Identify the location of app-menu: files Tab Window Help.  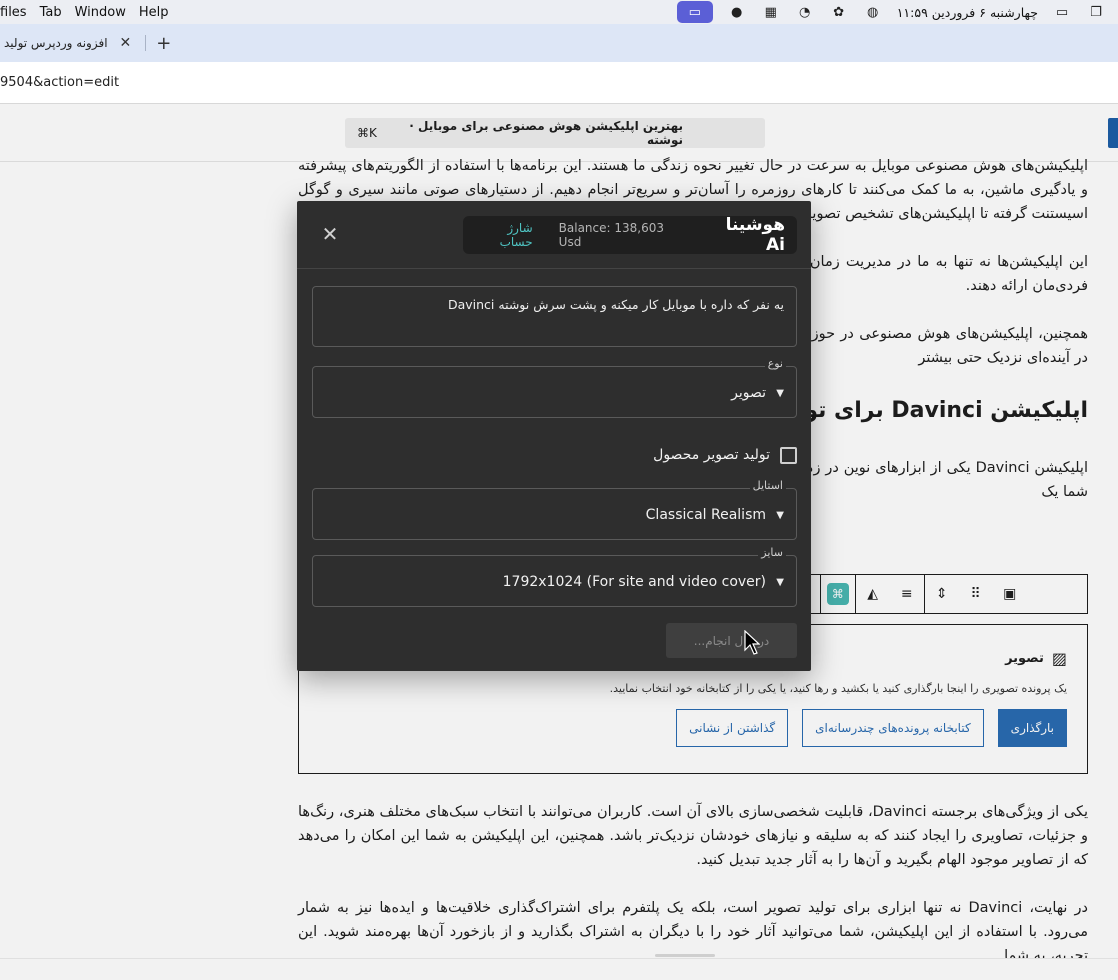
(89, 12).